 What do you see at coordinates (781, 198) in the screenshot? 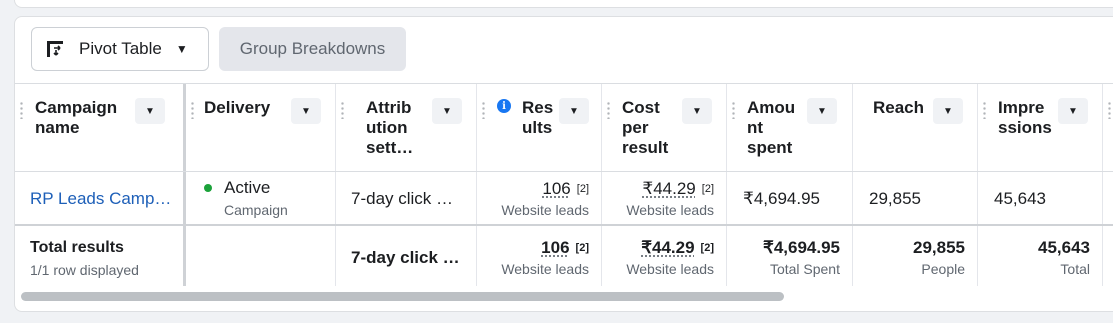
I see `amount-spent-value: ₹4,694.95` at bounding box center [781, 198].